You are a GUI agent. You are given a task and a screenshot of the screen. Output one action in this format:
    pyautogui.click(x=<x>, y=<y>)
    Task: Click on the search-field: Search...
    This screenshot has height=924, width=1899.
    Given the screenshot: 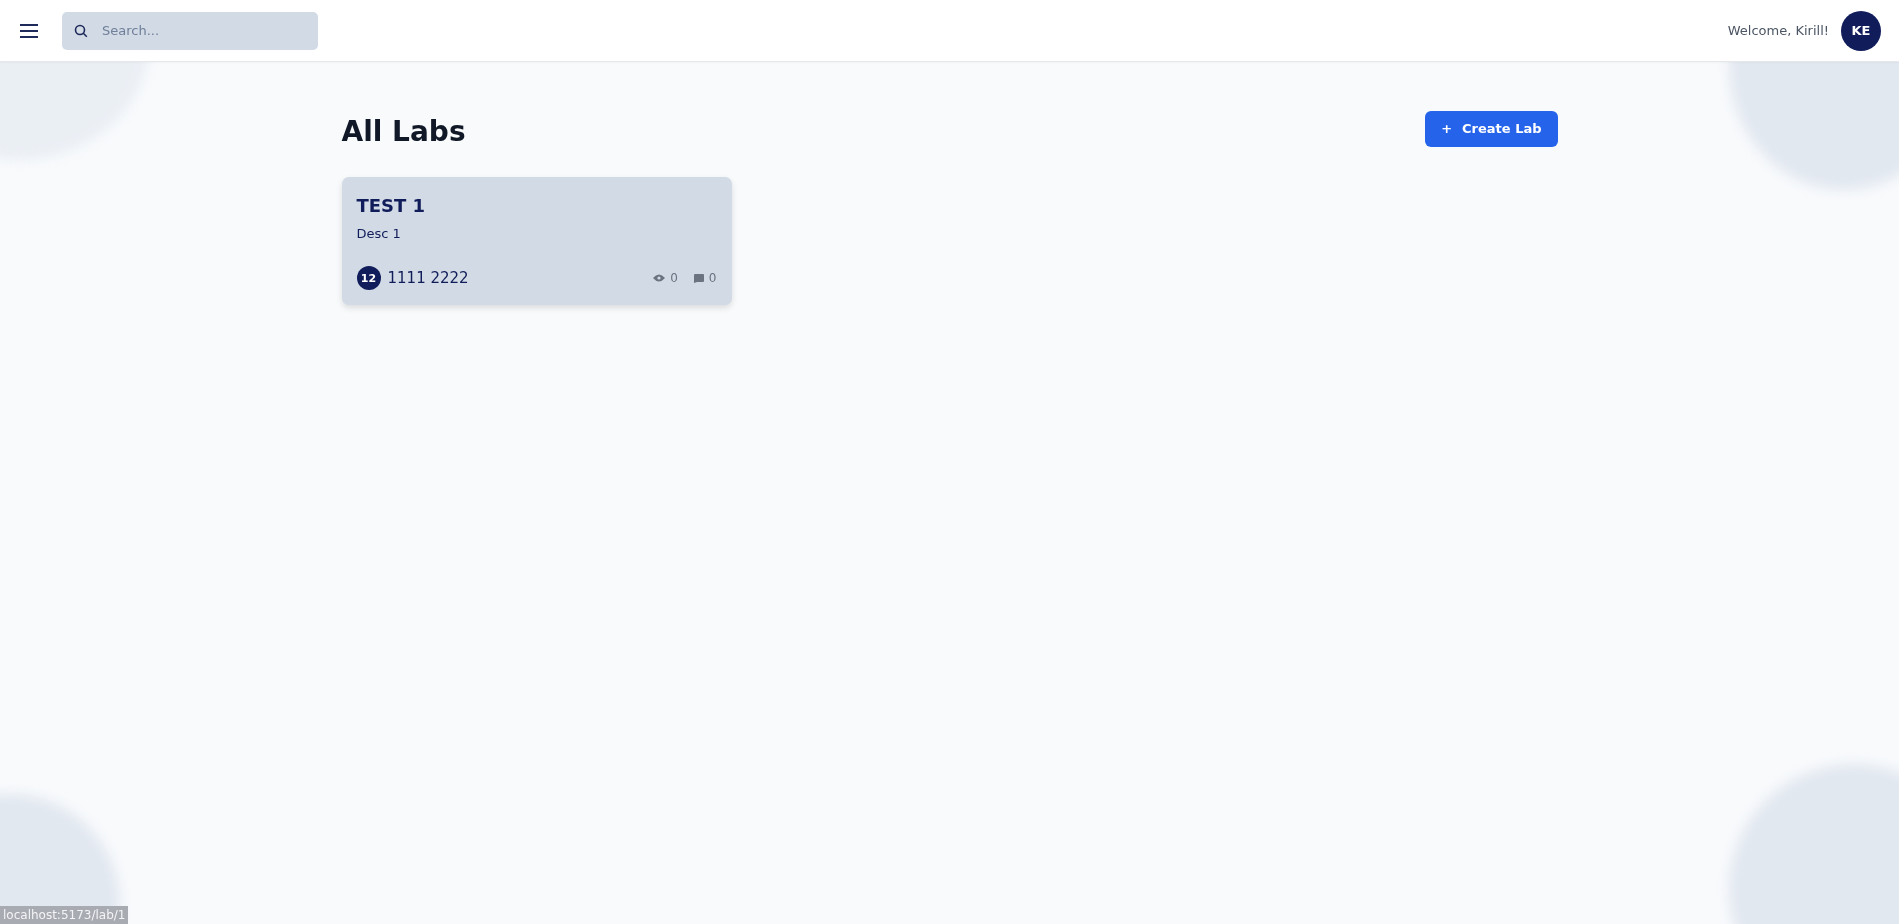 What is the action you would take?
    pyautogui.click(x=190, y=30)
    